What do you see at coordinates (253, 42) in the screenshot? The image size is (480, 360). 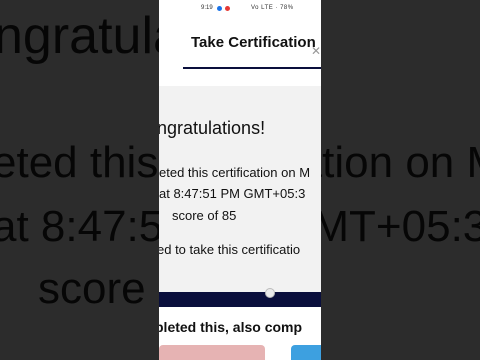 I see `page-title: Take Certification` at bounding box center [253, 42].